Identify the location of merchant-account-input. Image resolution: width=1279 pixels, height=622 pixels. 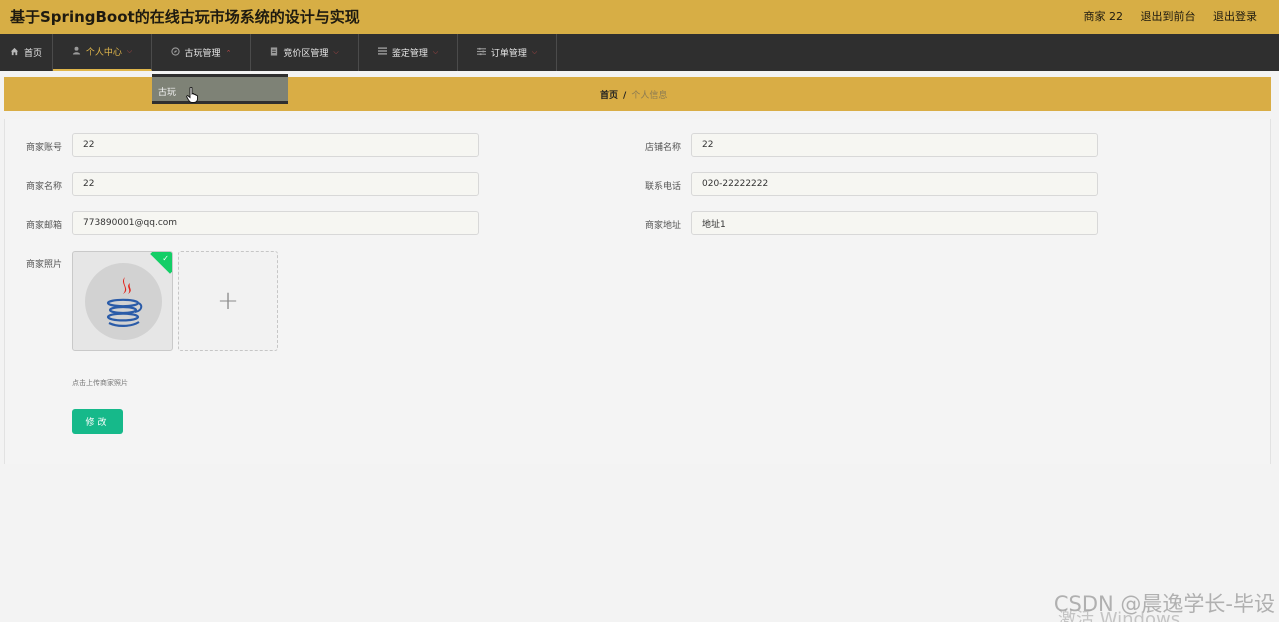
(275, 145).